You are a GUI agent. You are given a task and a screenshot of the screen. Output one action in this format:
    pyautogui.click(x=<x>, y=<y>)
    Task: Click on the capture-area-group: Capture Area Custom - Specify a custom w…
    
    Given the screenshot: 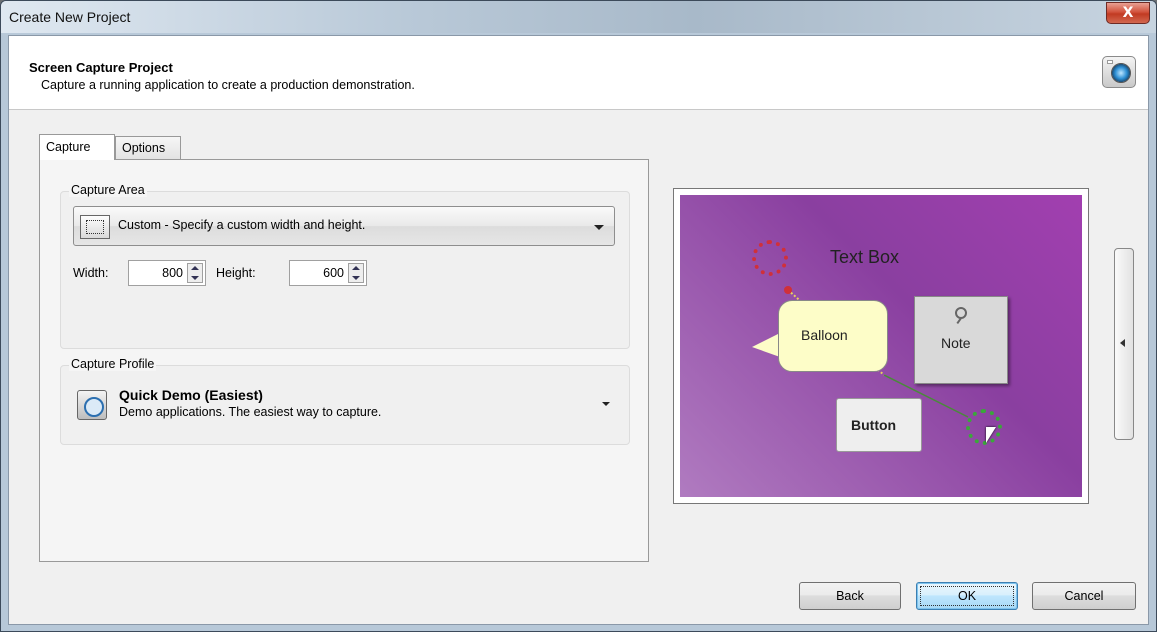 What is the action you would take?
    pyautogui.click(x=345, y=266)
    